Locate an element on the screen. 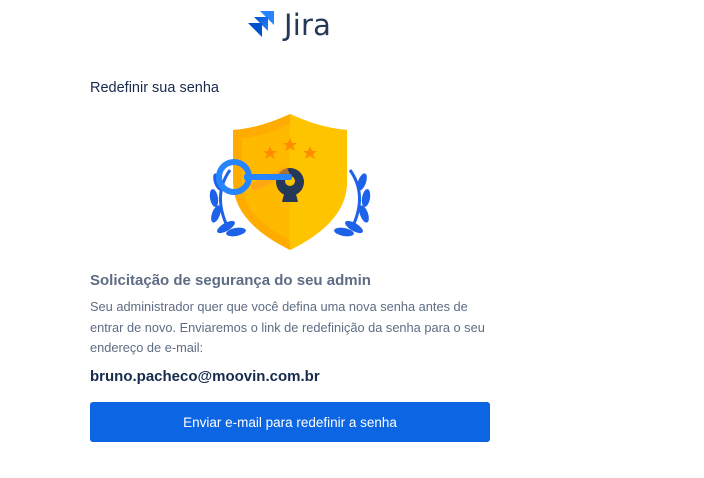  user-email: bruno.pacheco@moovin.com.br is located at coordinates (205, 376).